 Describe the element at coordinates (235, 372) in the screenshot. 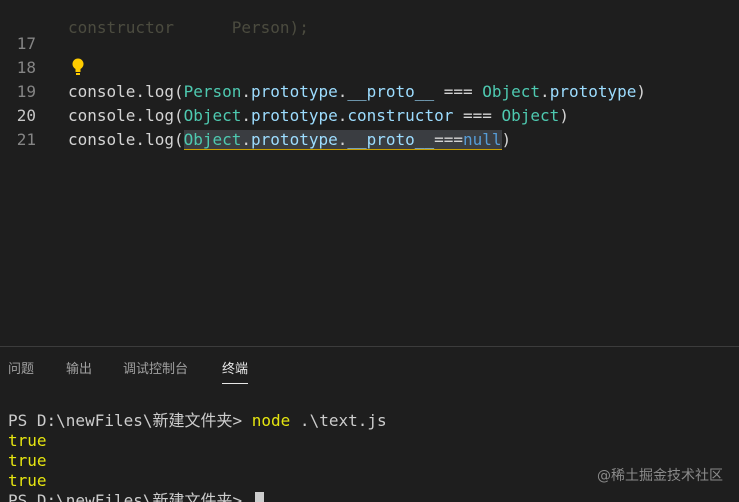

I see `tab-terminal: 终端` at that location.